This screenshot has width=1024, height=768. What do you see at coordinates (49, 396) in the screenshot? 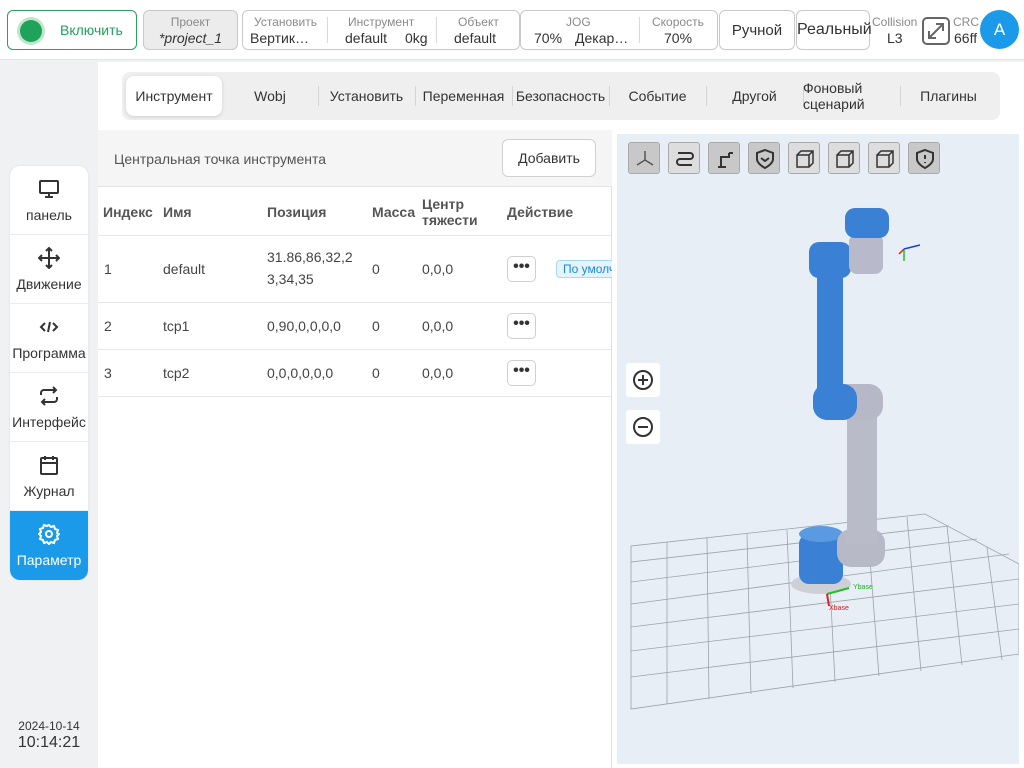
I see `repeat-icon` at bounding box center [49, 396].